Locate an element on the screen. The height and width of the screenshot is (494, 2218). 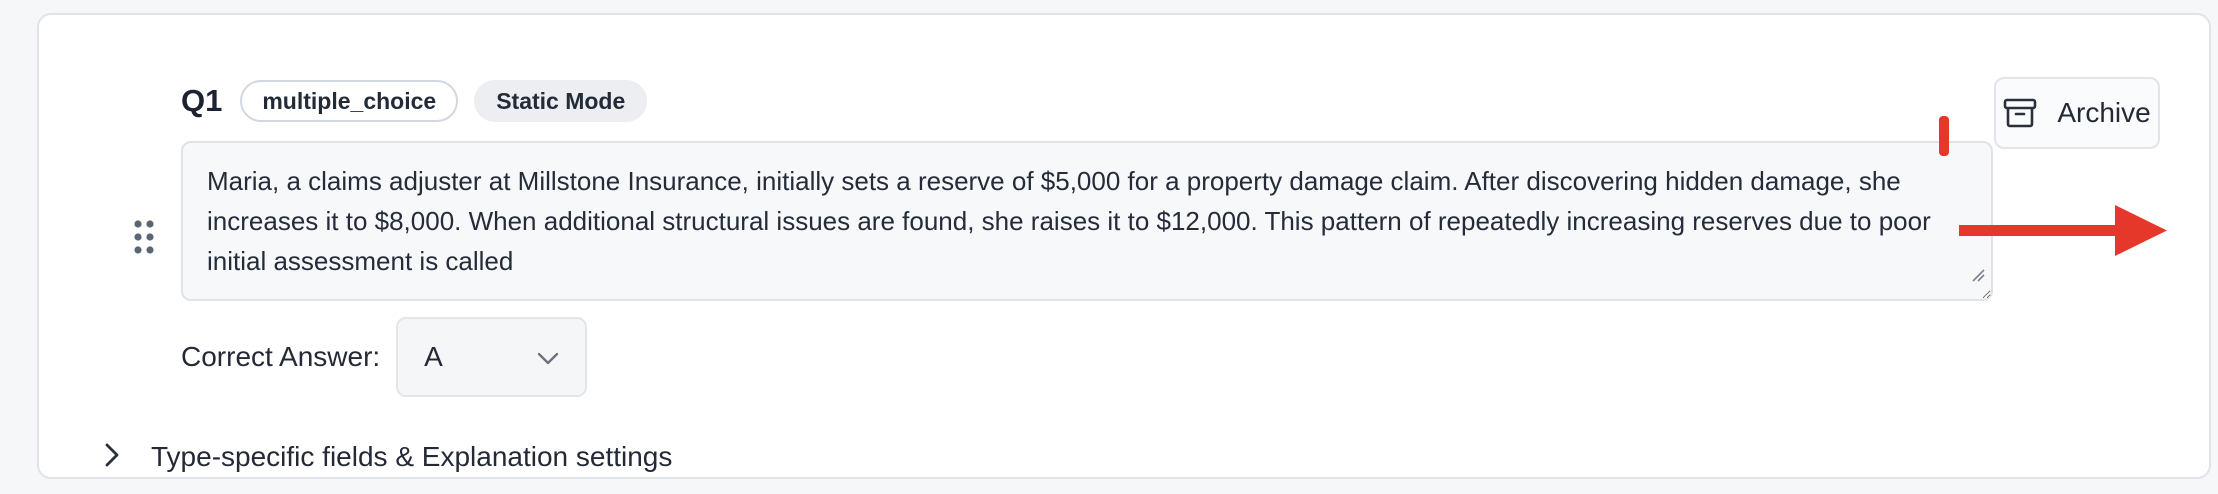
correct-answer-select: A is located at coordinates (492, 357).